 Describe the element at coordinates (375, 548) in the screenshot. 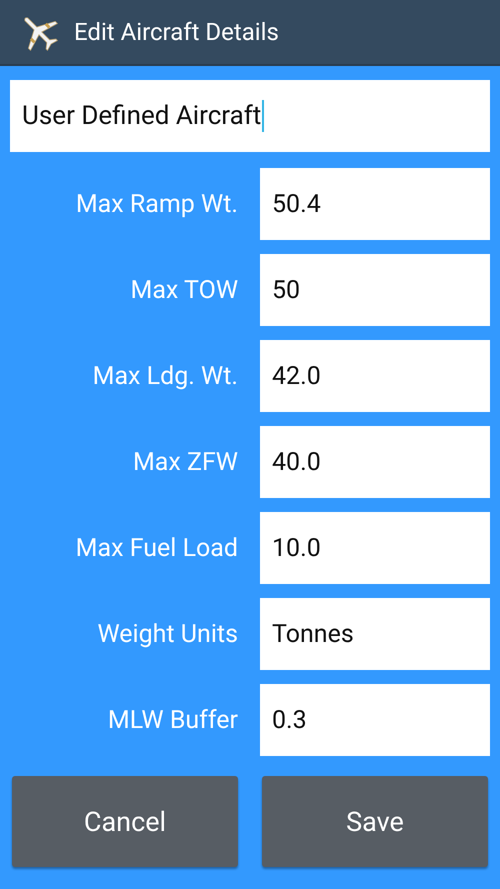

I see `input-field: 10.0` at that location.